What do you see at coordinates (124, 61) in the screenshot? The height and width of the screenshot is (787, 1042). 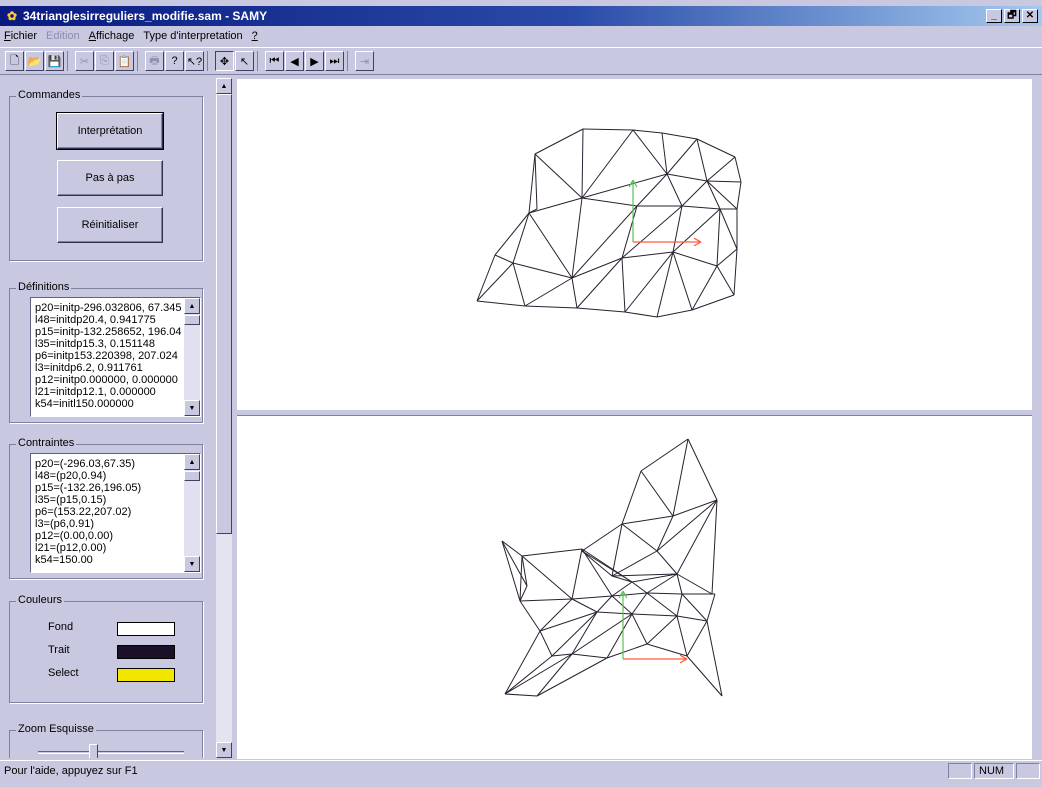 I see `paste-icon: 📋` at bounding box center [124, 61].